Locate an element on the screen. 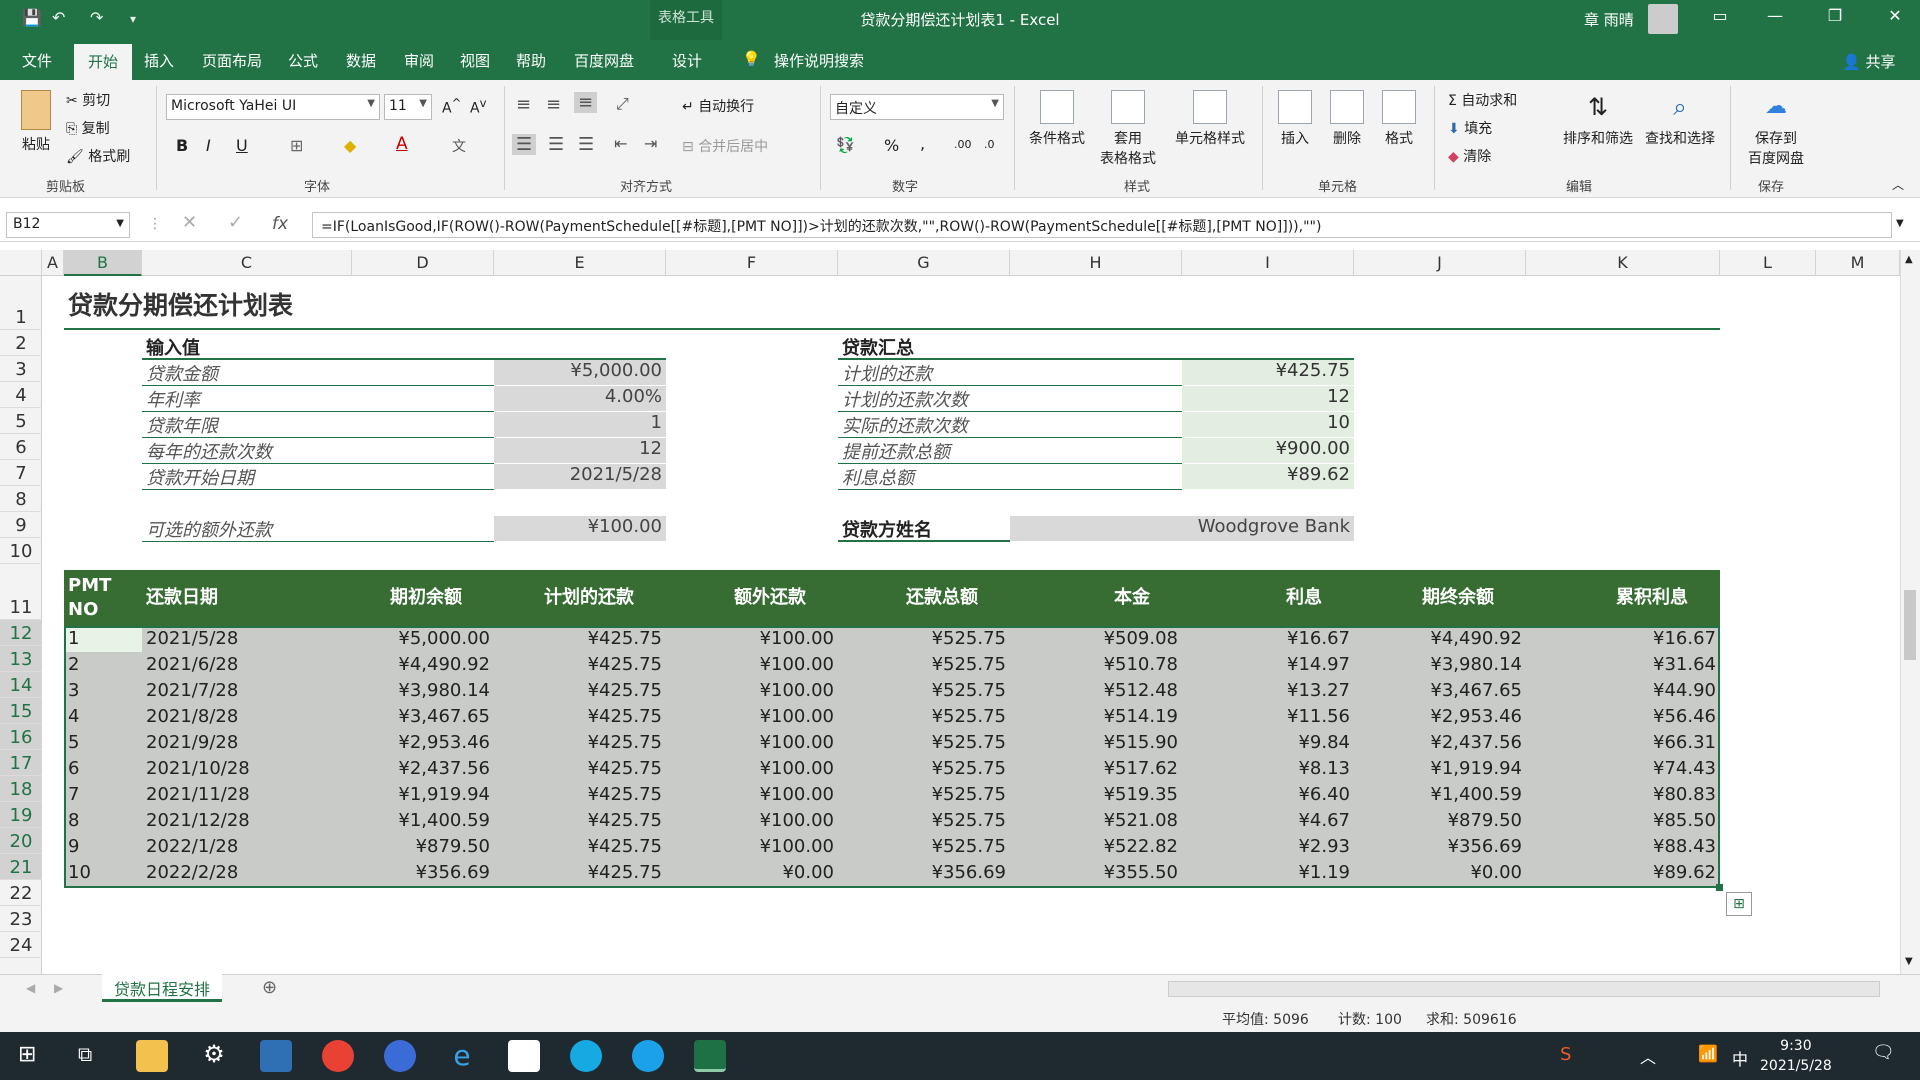 This screenshot has height=1080, width=1920. next-sheet-icon: ▶ is located at coordinates (58, 988).